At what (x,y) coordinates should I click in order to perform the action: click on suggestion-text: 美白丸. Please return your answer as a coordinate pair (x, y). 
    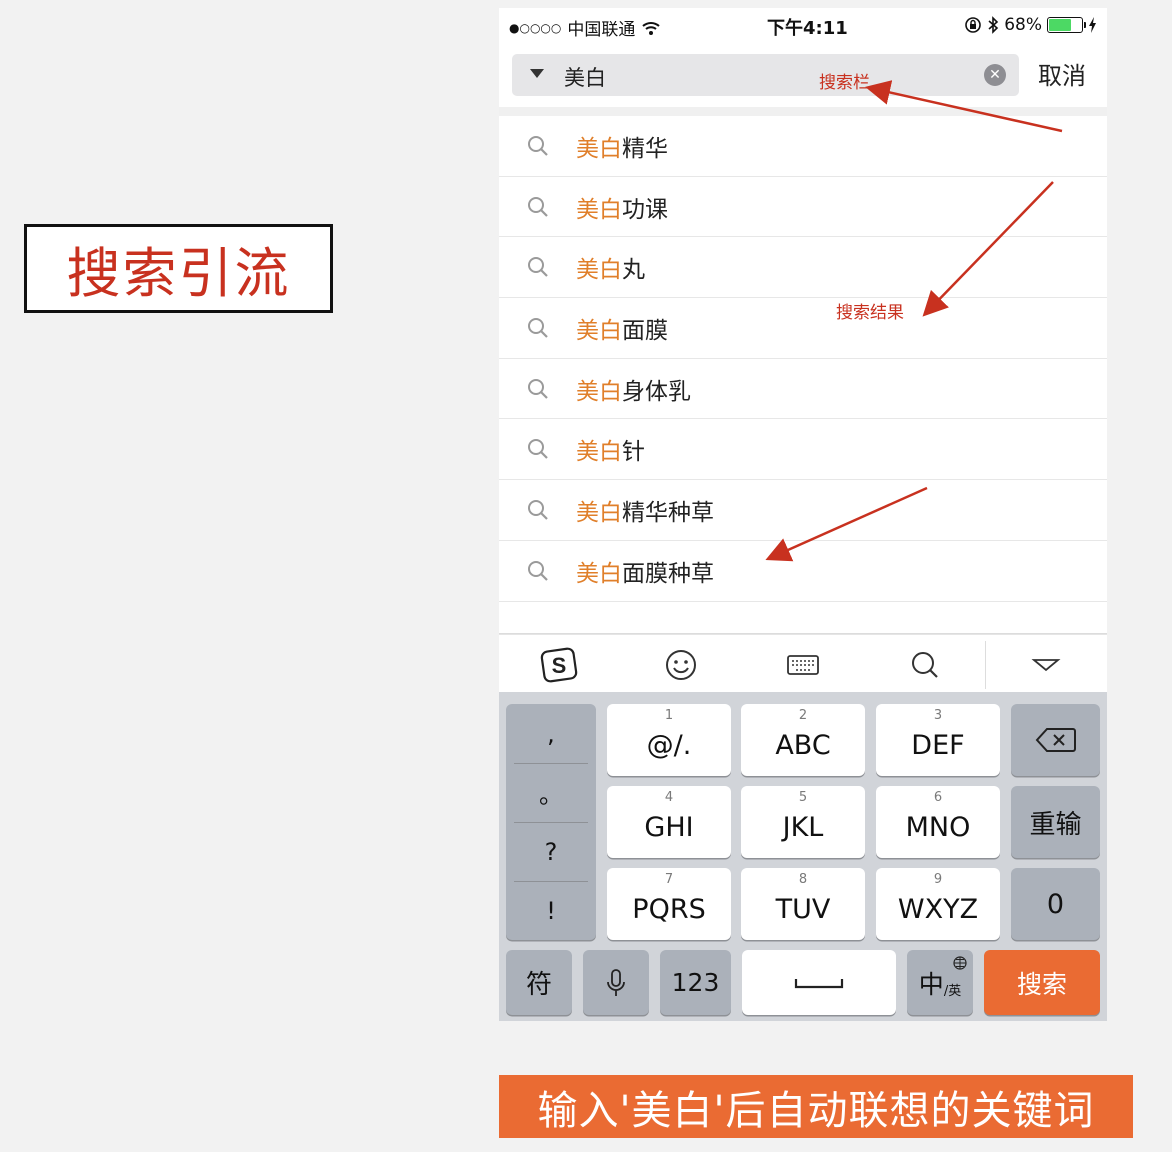
    Looking at the image, I should click on (610, 267).